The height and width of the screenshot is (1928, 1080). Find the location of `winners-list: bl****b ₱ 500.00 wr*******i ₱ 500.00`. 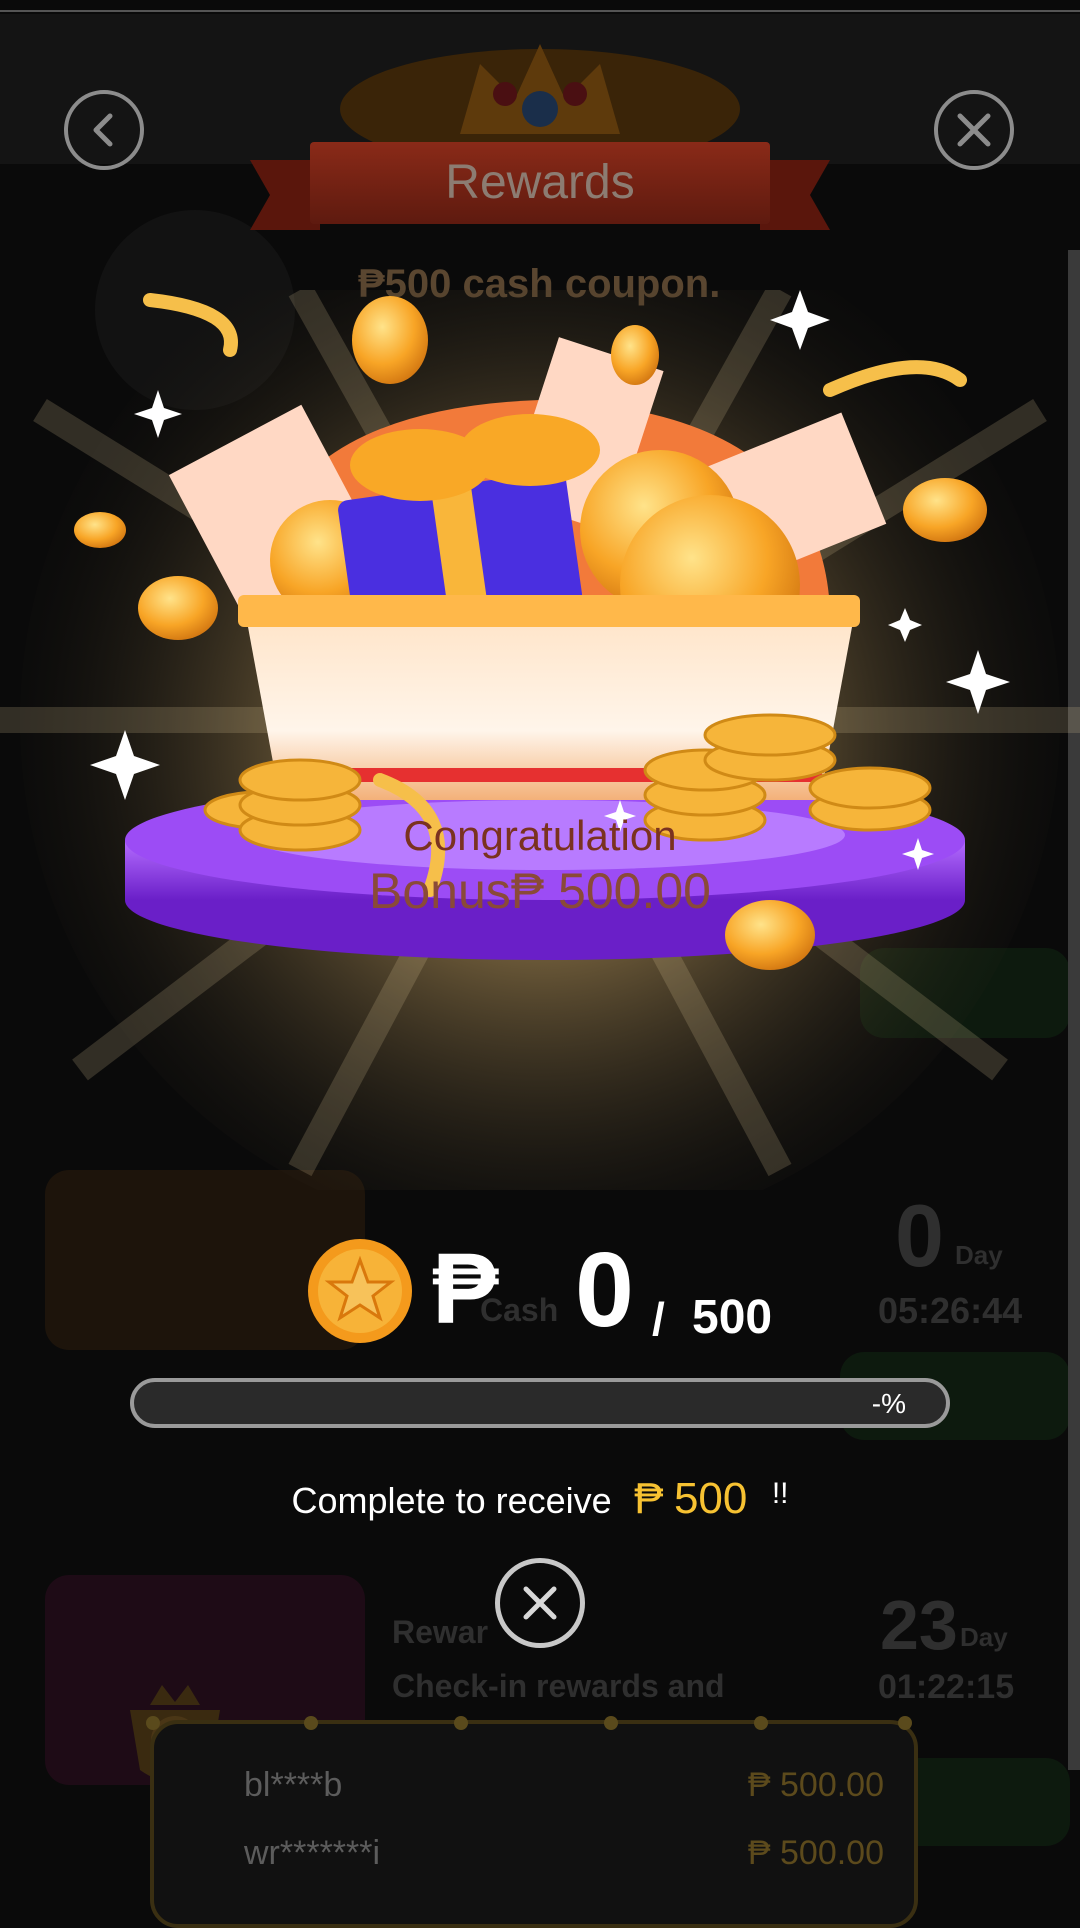

winners-list: bl****b ₱ 500.00 wr*******i ₱ 500.00 is located at coordinates (532, 1822).